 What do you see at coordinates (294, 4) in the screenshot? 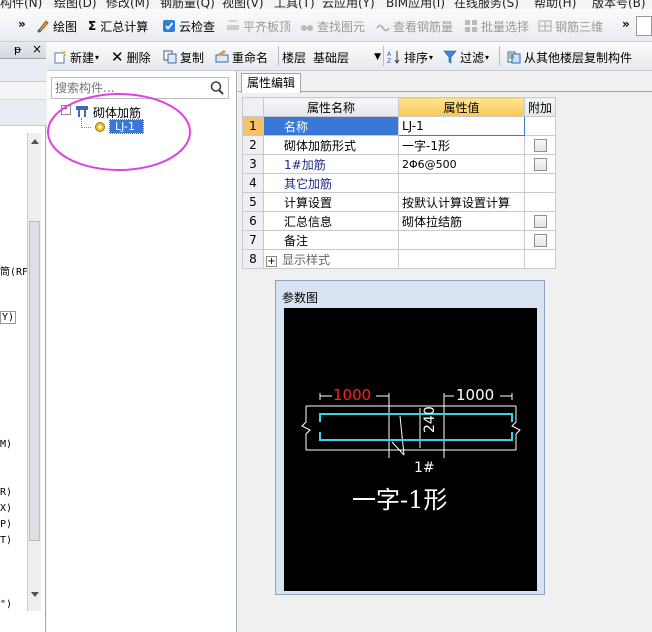
I see `menu-item-tools: 工具(T)` at bounding box center [294, 4].